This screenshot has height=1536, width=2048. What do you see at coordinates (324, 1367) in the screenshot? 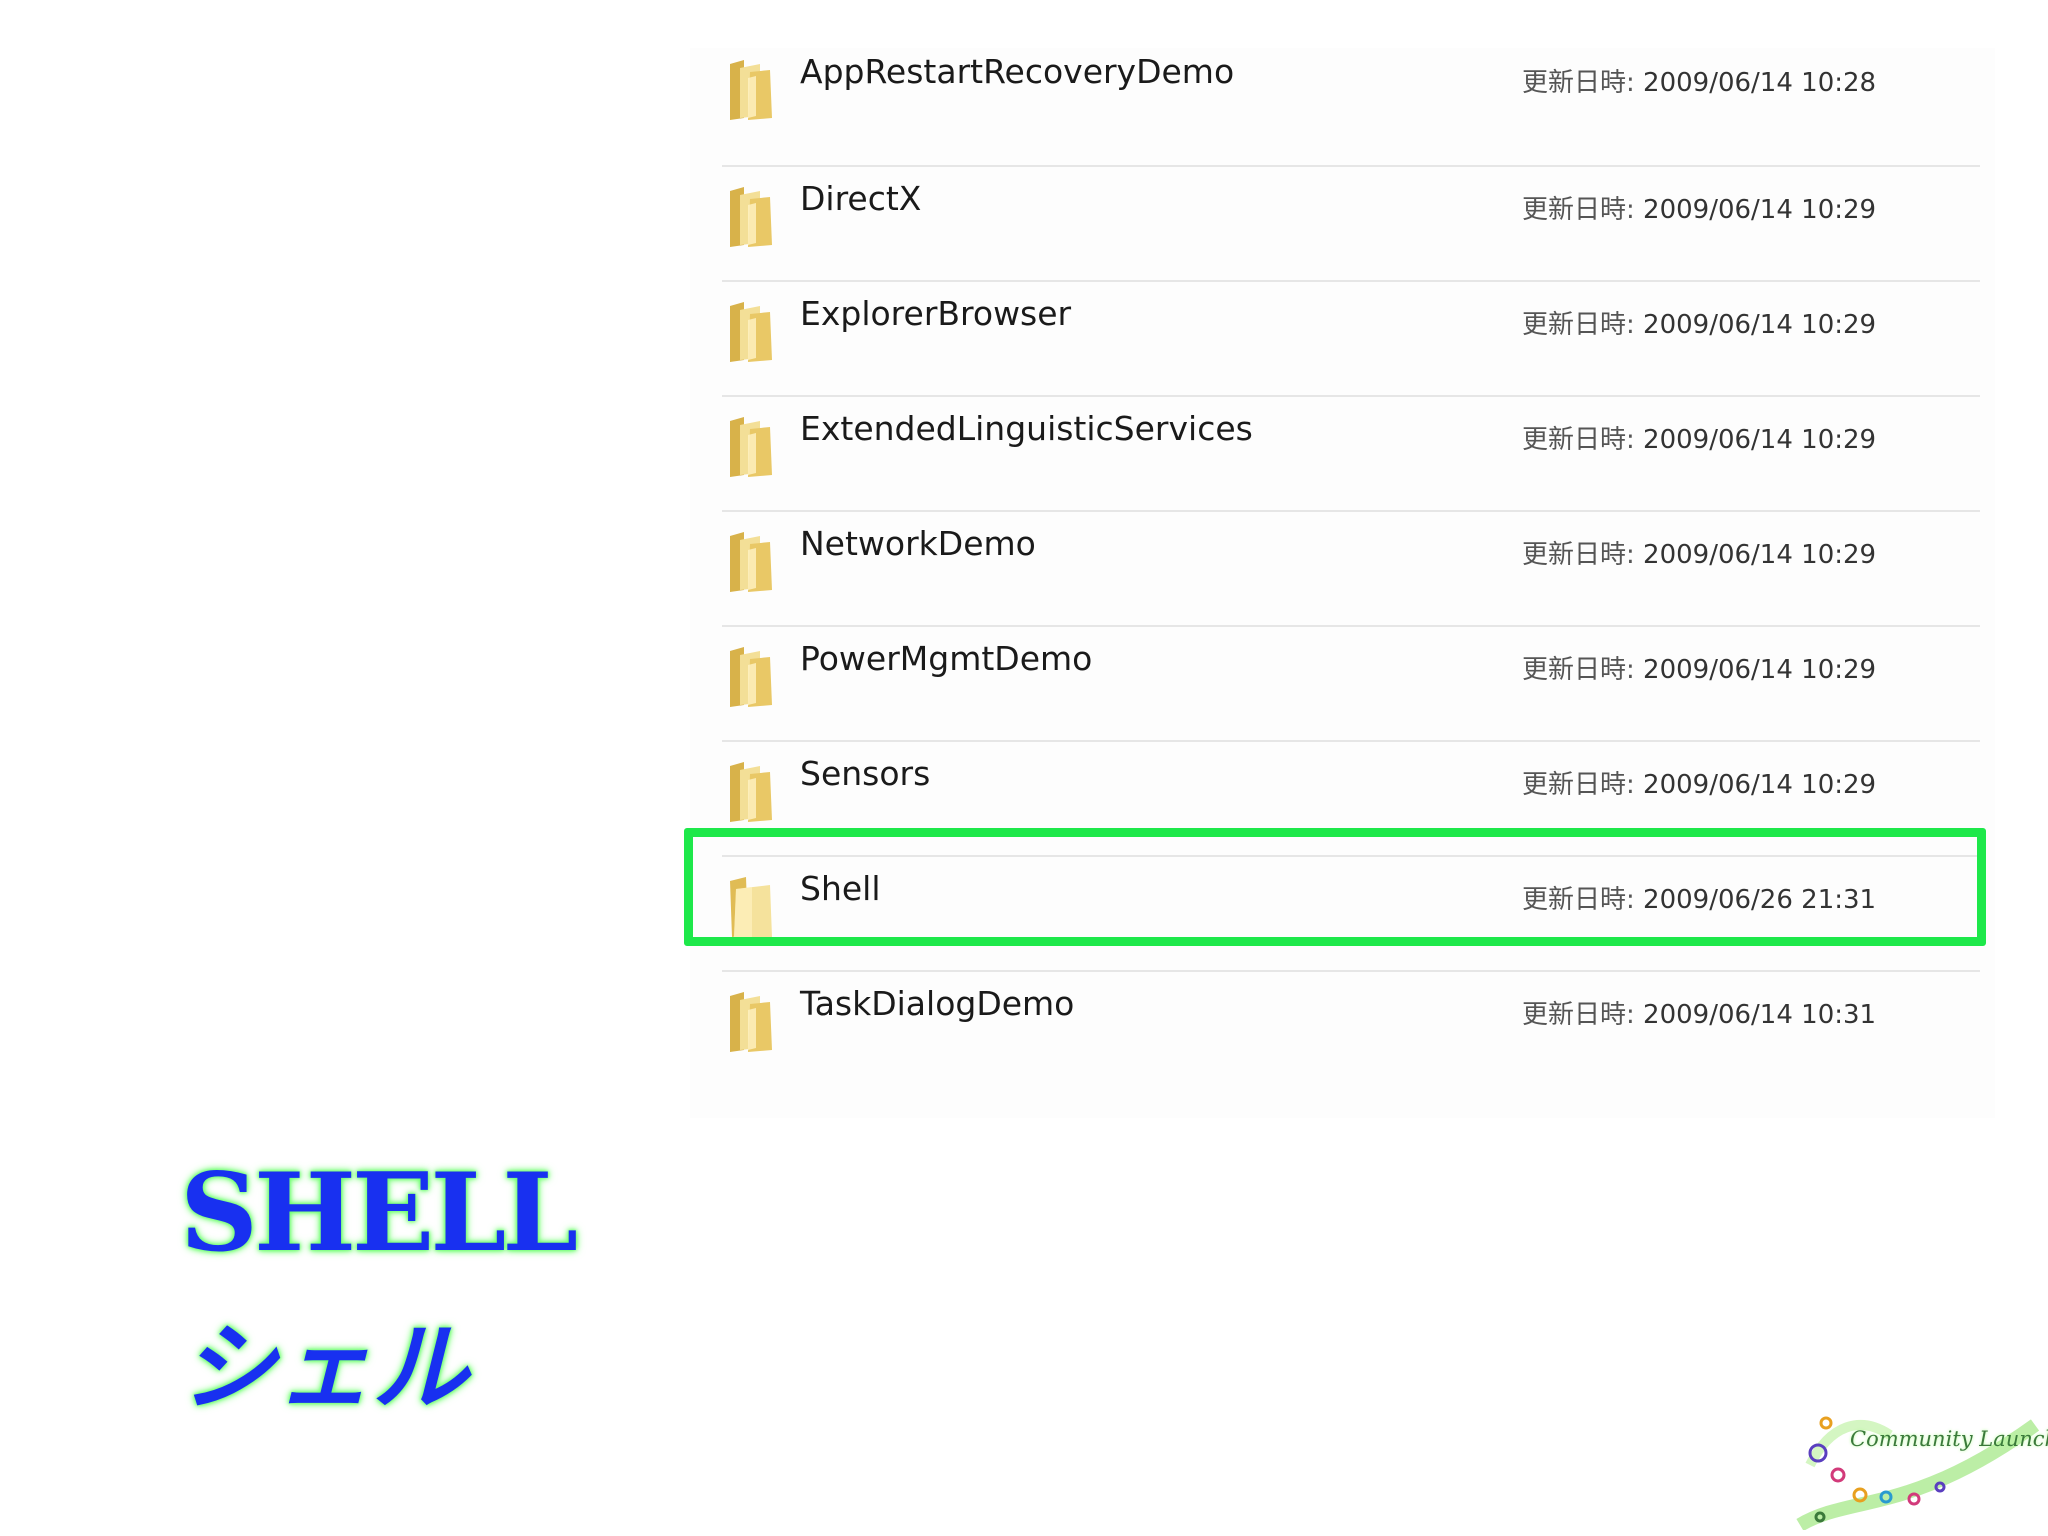
I see `caption-japanese: シェル` at bounding box center [324, 1367].